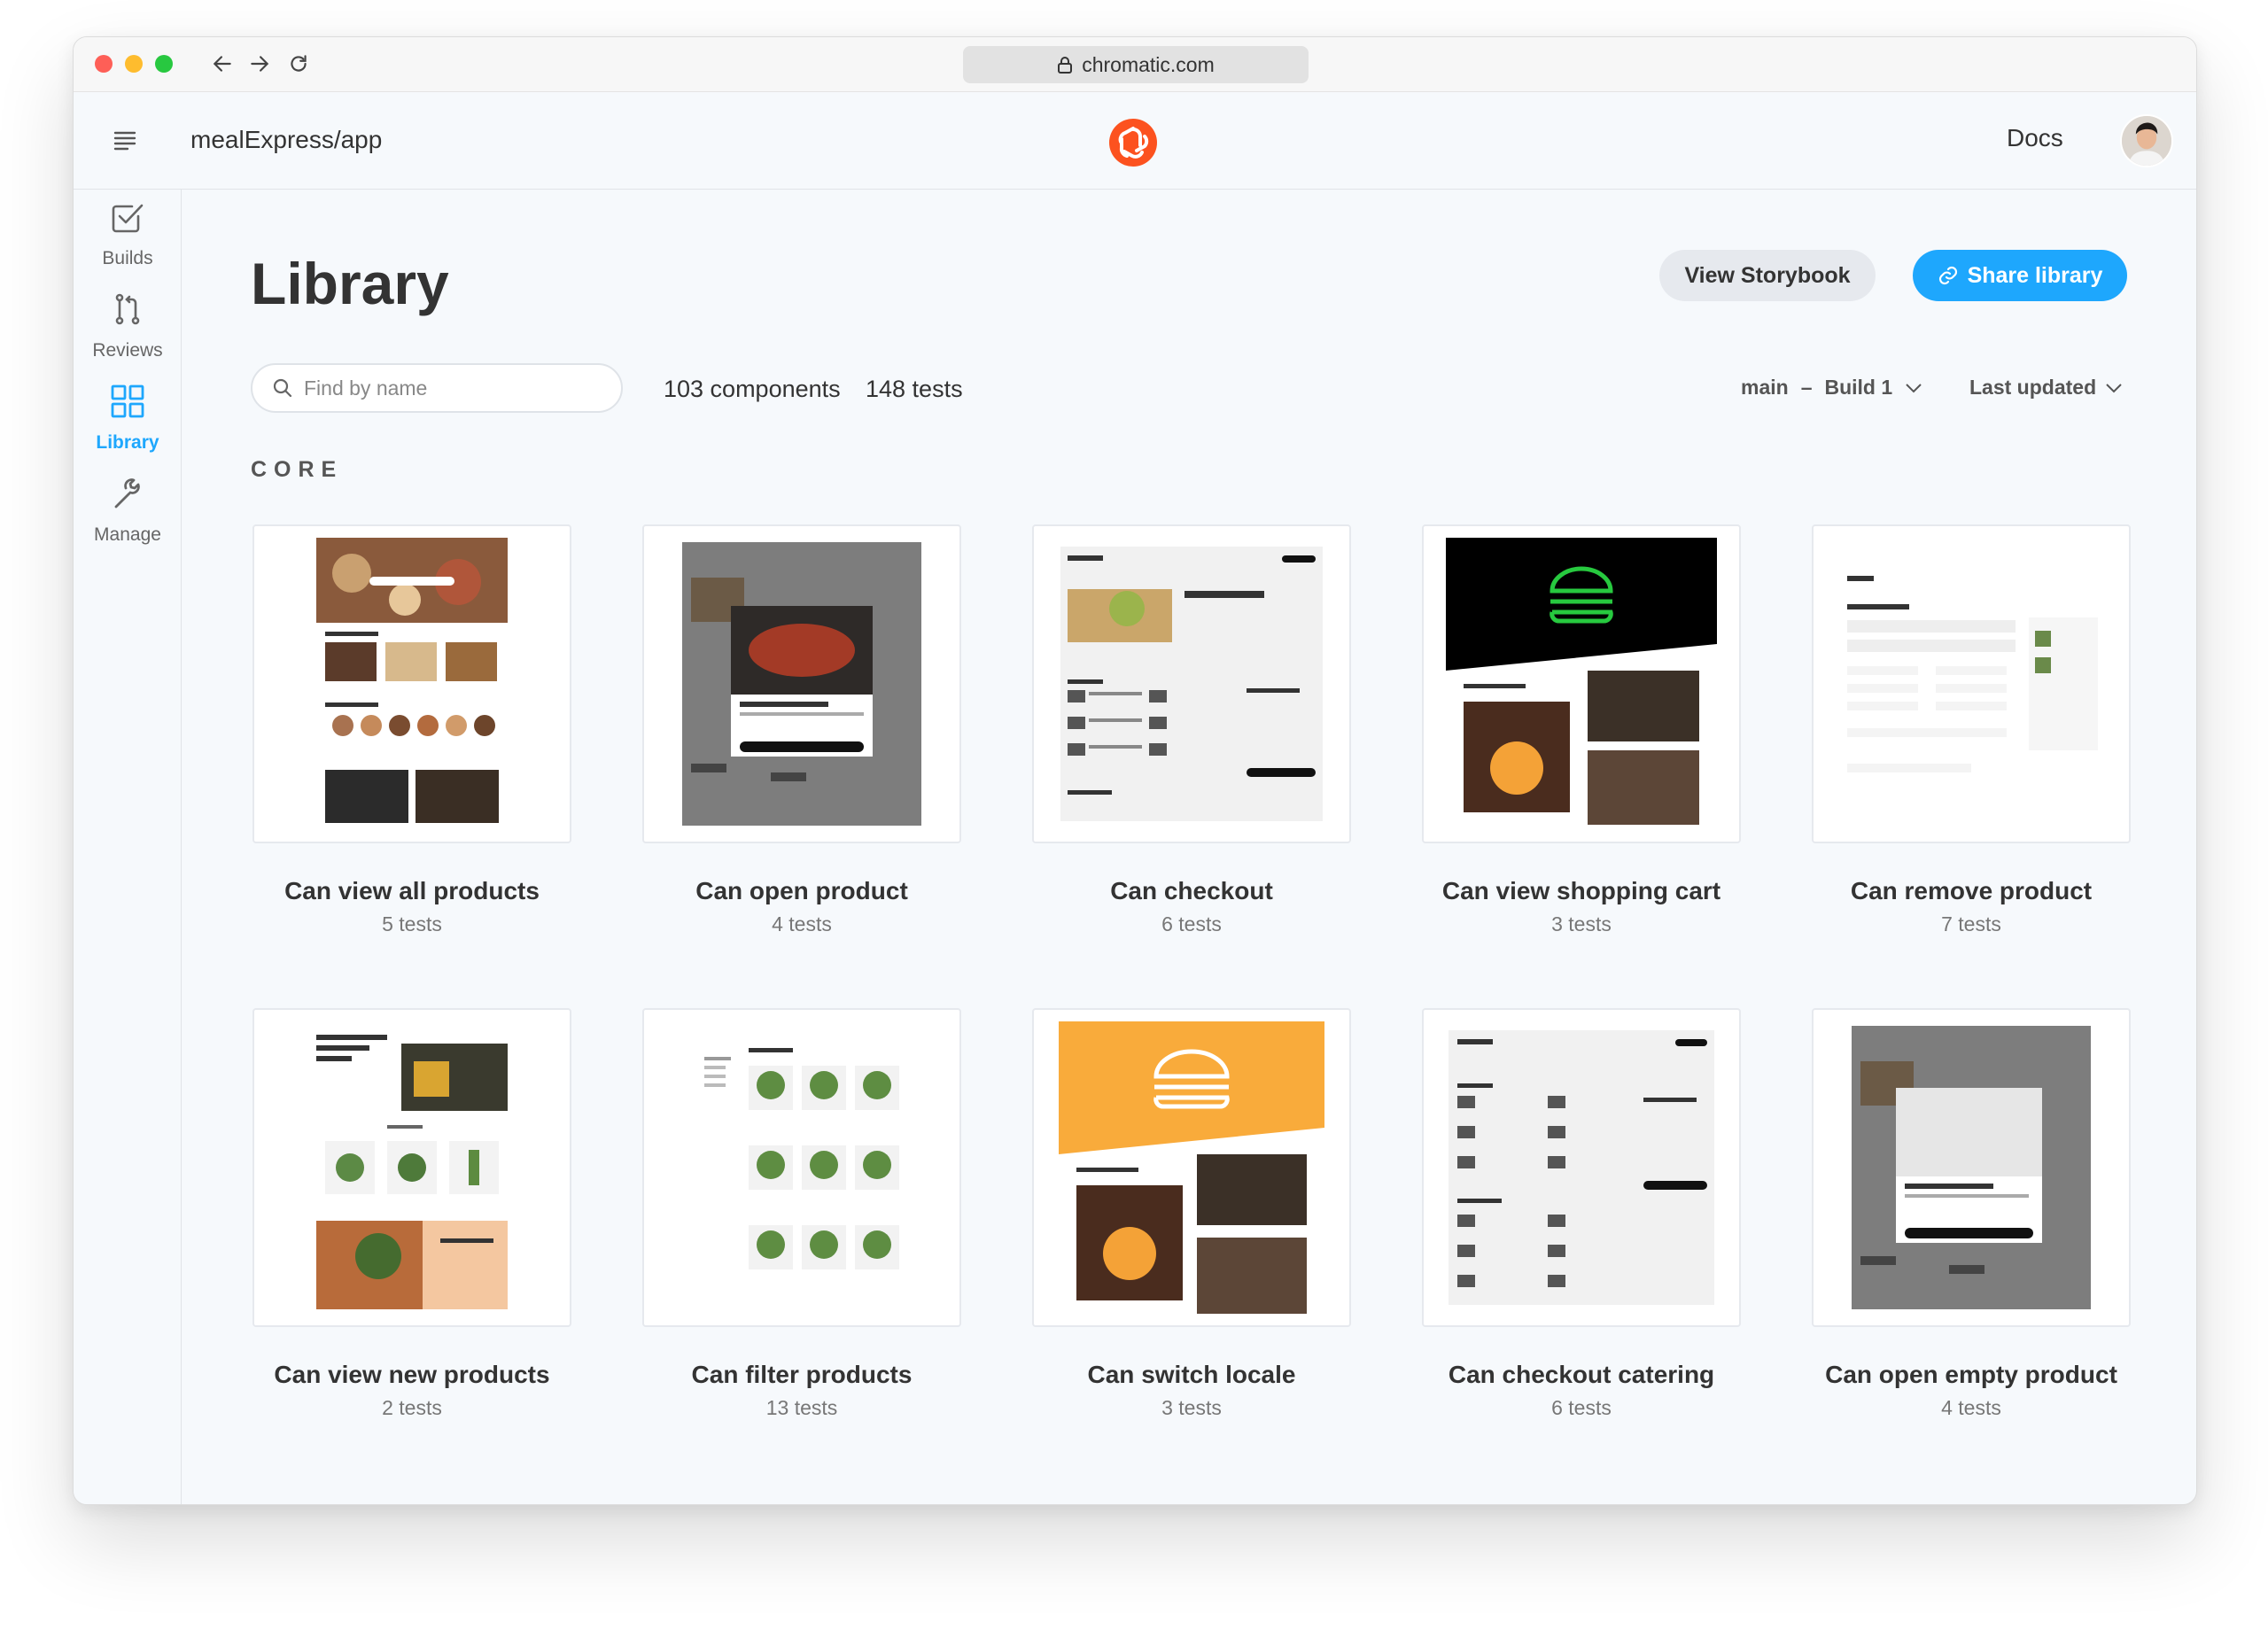  I want to click on branch-build-selector: main – Build 1, so click(1831, 388).